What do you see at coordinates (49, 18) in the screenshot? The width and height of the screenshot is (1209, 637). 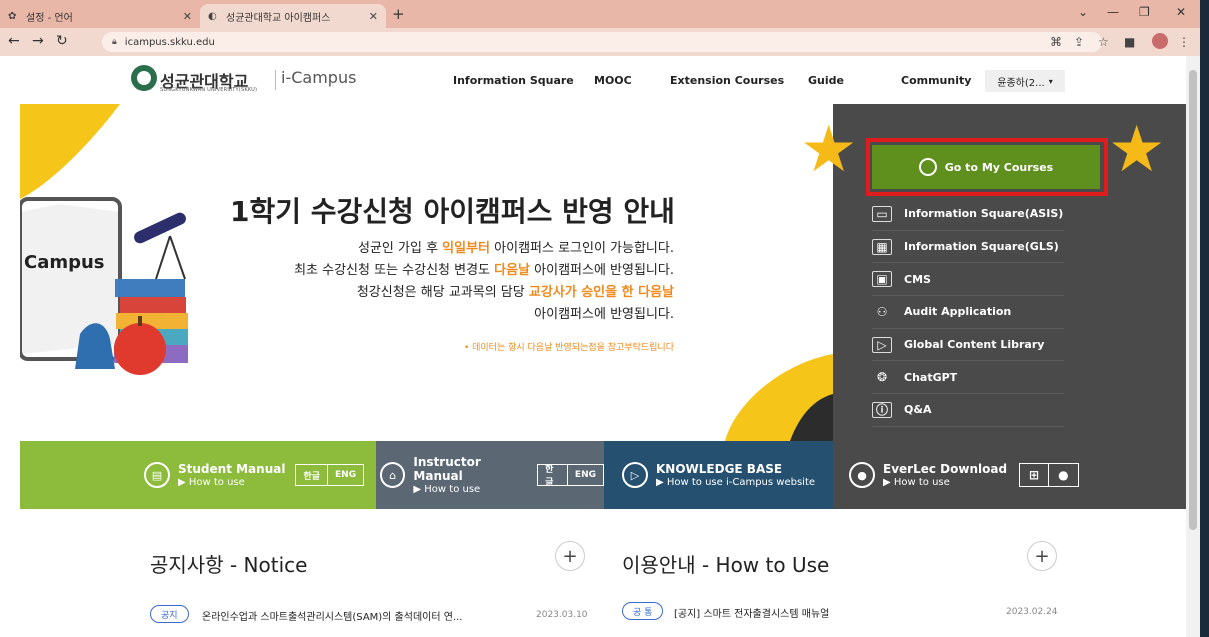 I see `tab-label: 설정 - 언어` at bounding box center [49, 18].